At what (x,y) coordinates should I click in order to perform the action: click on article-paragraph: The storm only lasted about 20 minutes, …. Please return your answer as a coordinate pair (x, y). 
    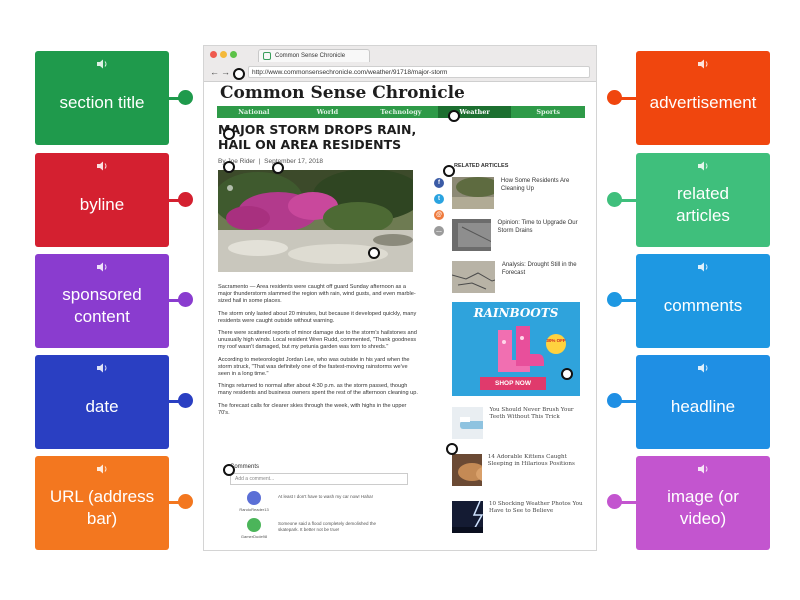
    Looking at the image, I should click on (317, 317).